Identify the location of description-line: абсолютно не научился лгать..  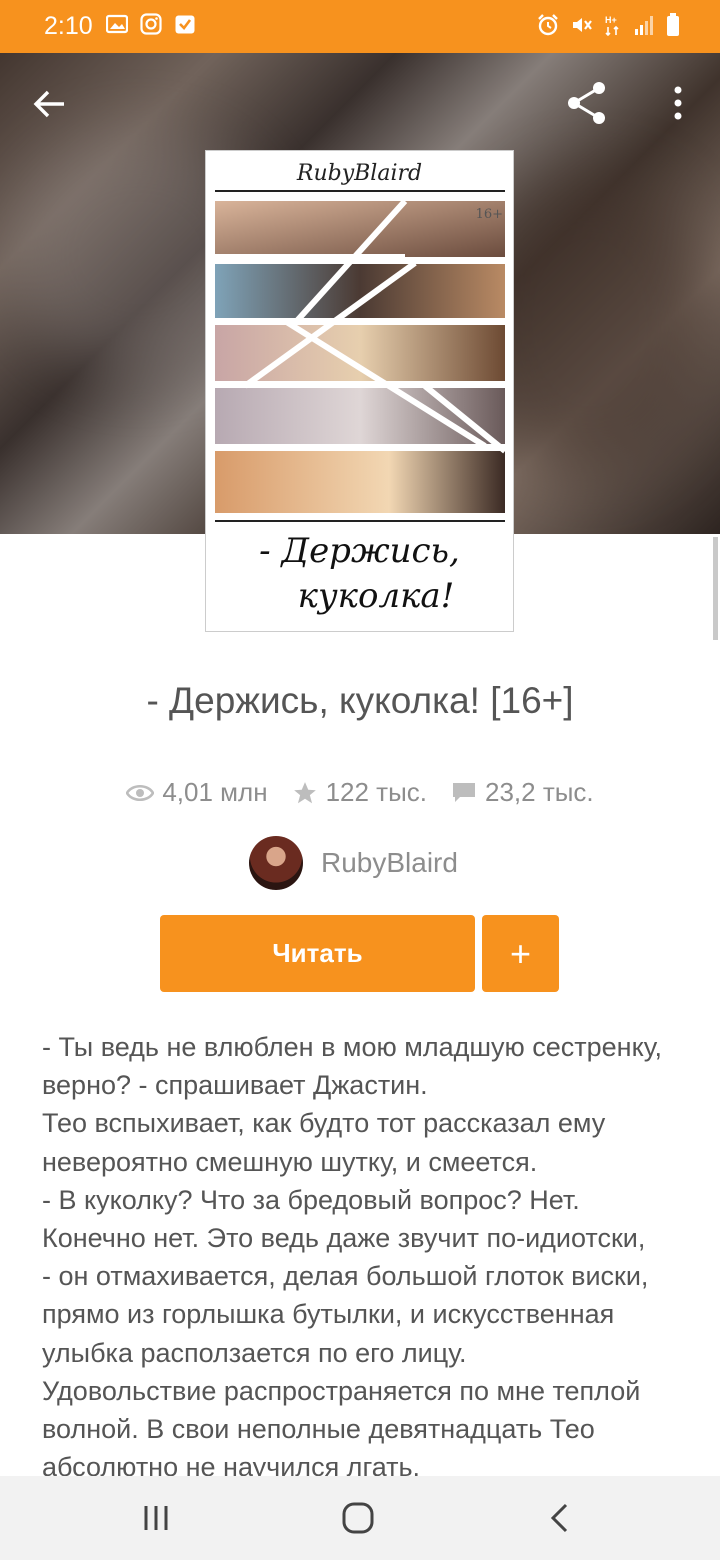
(231, 1464).